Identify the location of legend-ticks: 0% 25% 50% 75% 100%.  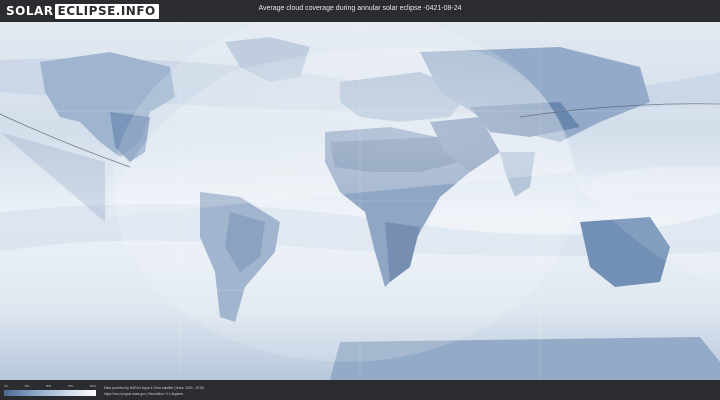
(50, 386).